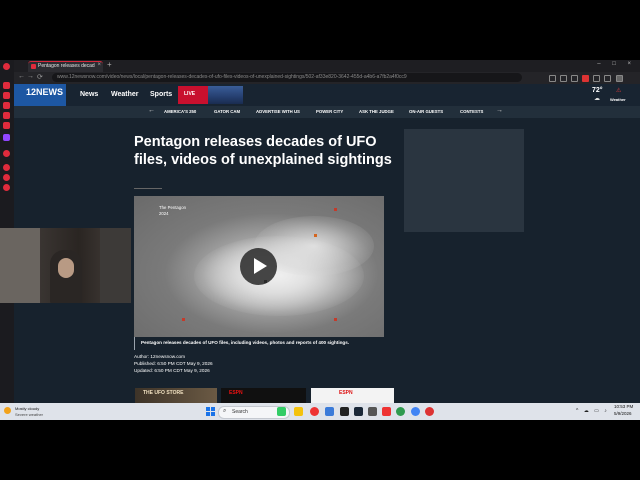 This screenshot has height=480, width=640. I want to click on window-controls: – □ ×, so click(616, 64).